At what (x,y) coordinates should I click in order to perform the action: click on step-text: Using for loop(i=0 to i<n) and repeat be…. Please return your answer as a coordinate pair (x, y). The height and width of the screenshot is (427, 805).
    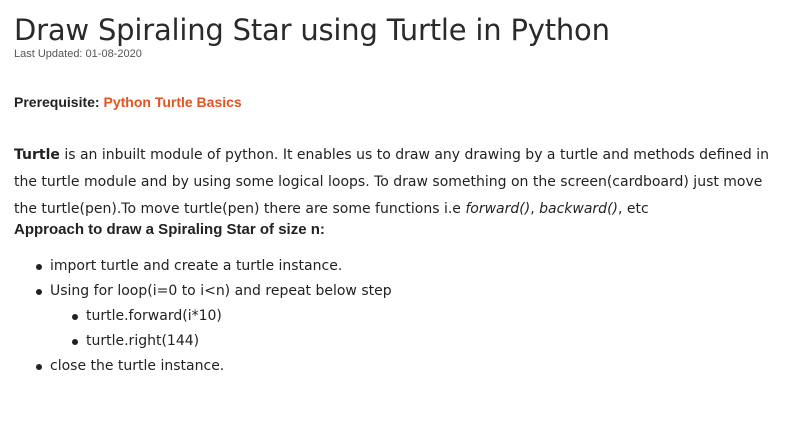
    Looking at the image, I should click on (221, 291).